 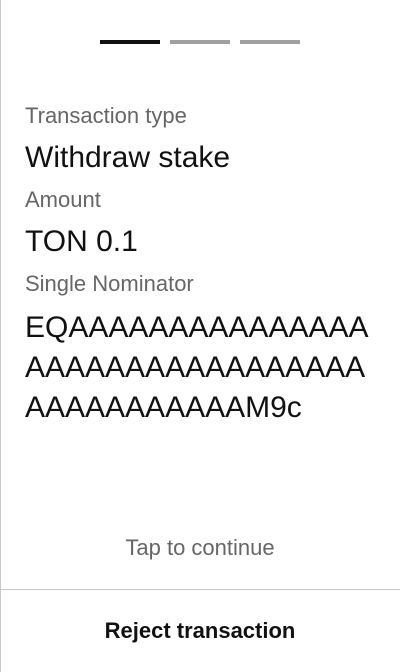 I want to click on amount-label: Amount, so click(x=63, y=199).